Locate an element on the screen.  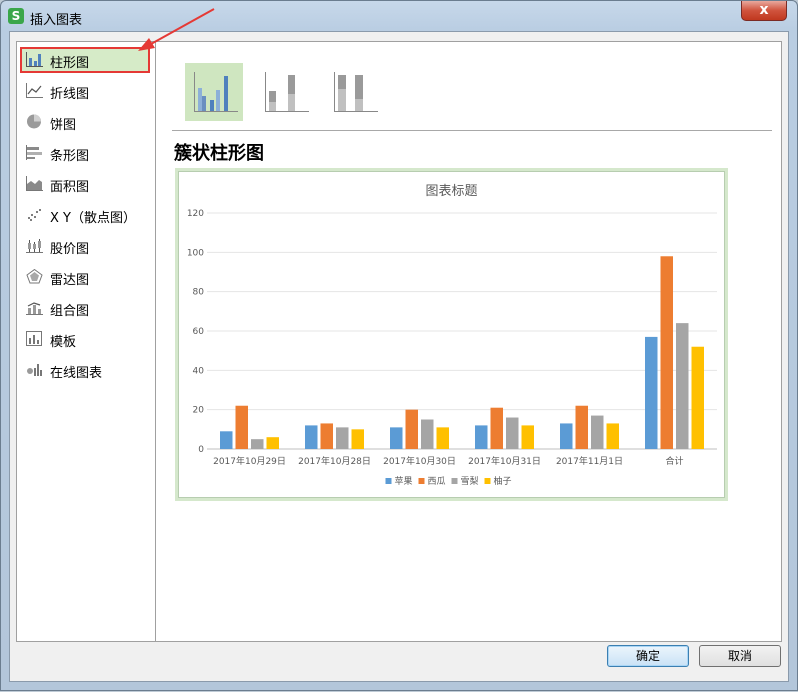
y-tick-label: 120 is located at coordinates (195, 214).